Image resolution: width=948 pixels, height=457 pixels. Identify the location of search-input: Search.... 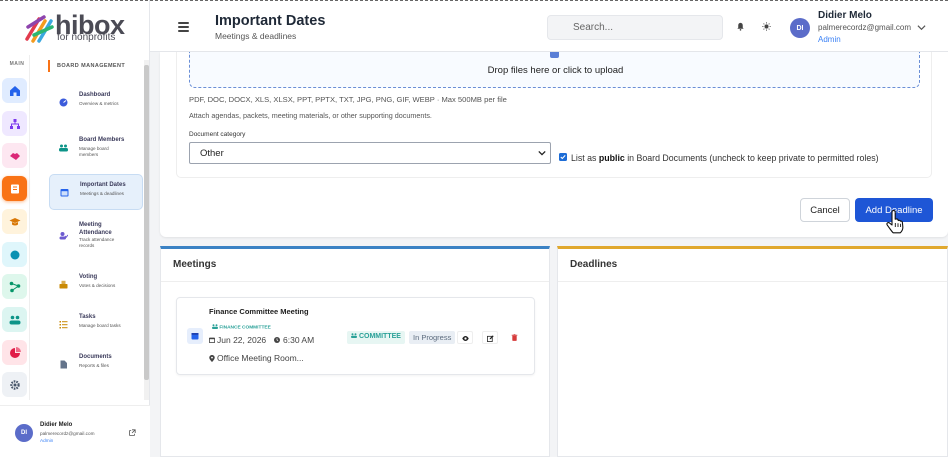
(635, 27).